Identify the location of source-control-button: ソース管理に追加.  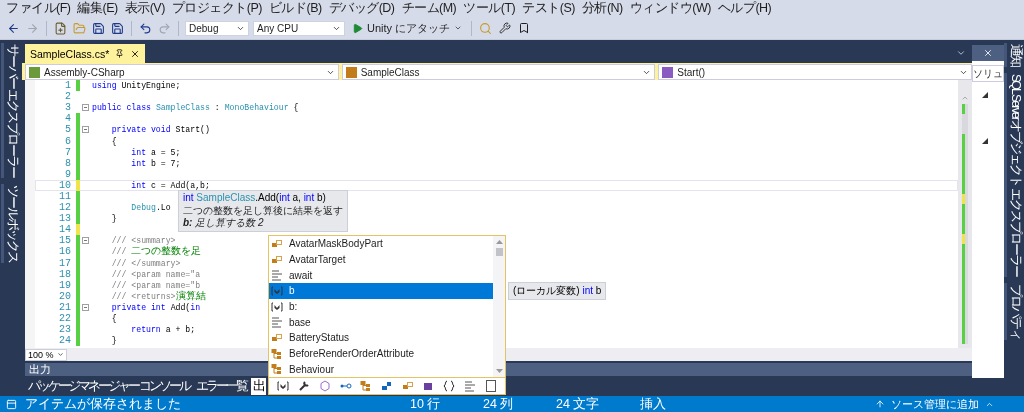
(934, 403).